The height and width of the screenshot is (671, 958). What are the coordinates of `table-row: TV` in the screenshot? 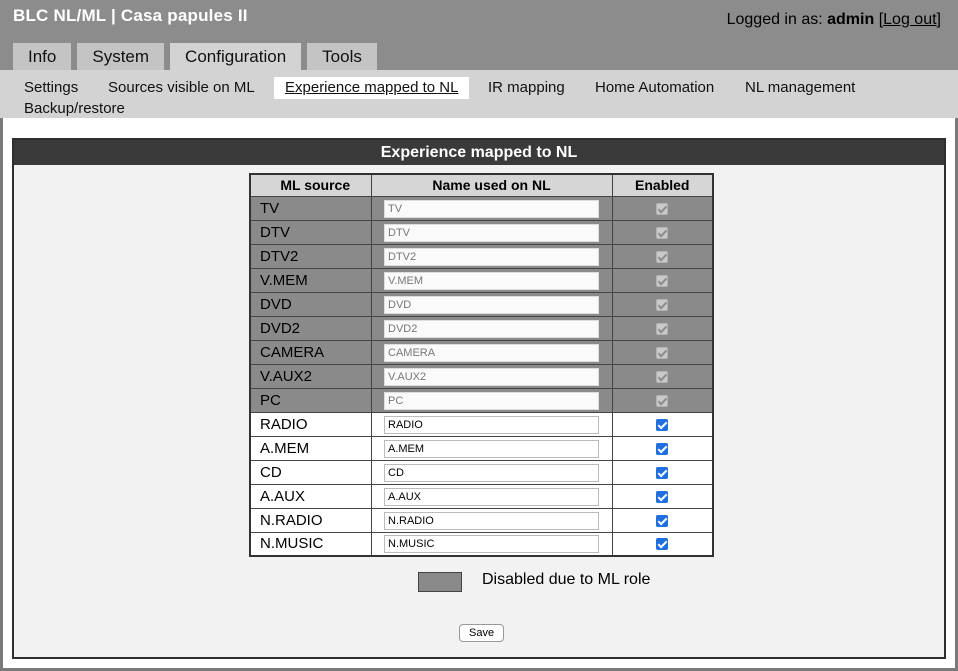 It's located at (481, 208).